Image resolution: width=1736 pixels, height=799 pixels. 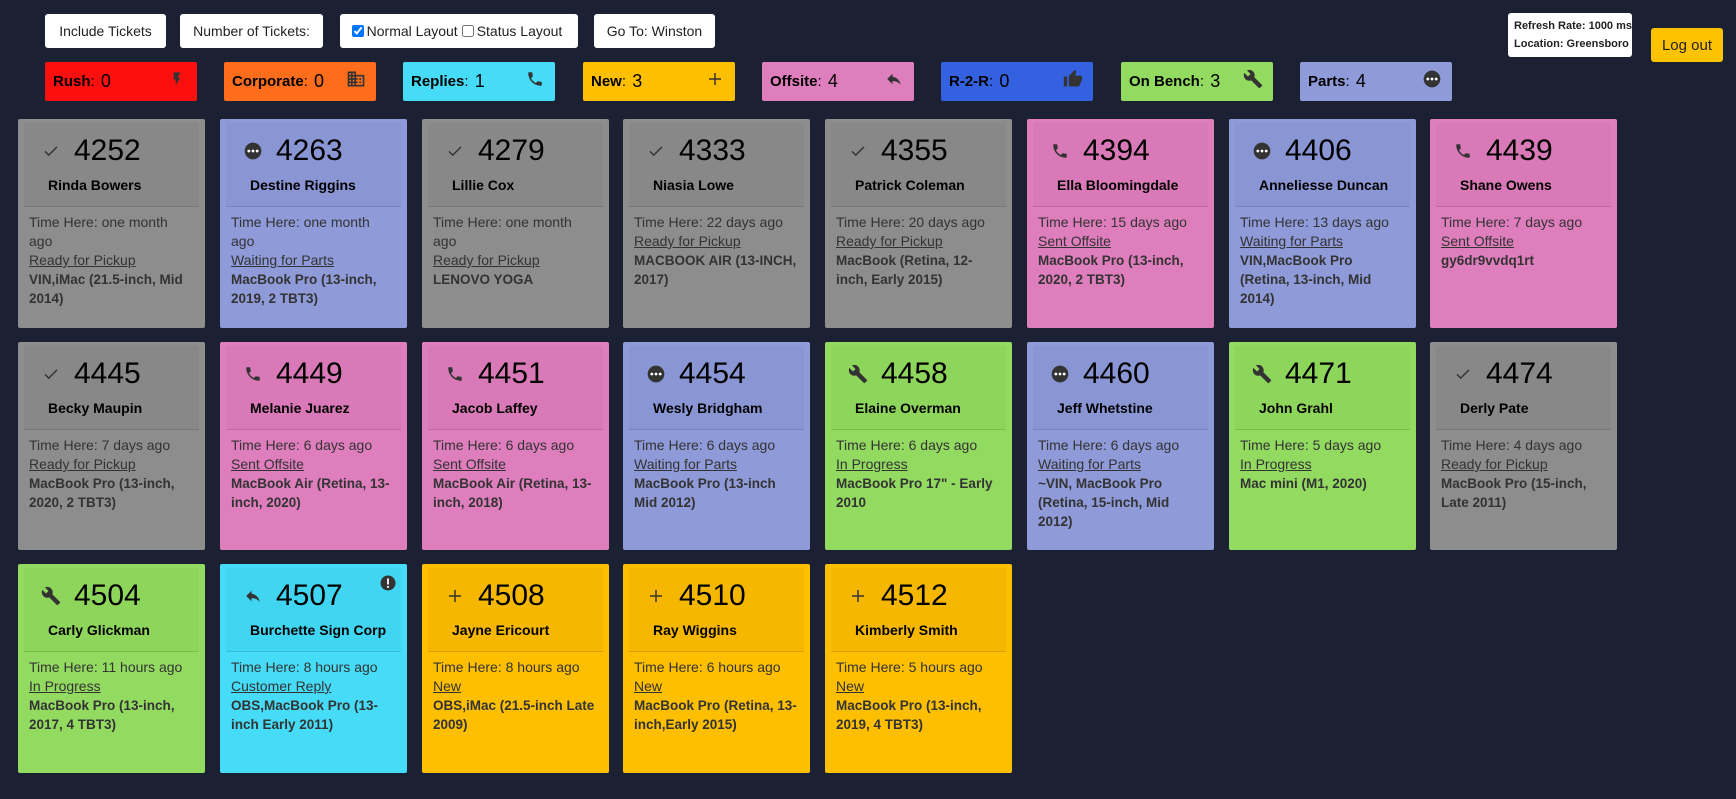 I want to click on ticket-number: 4474, so click(x=1519, y=374).